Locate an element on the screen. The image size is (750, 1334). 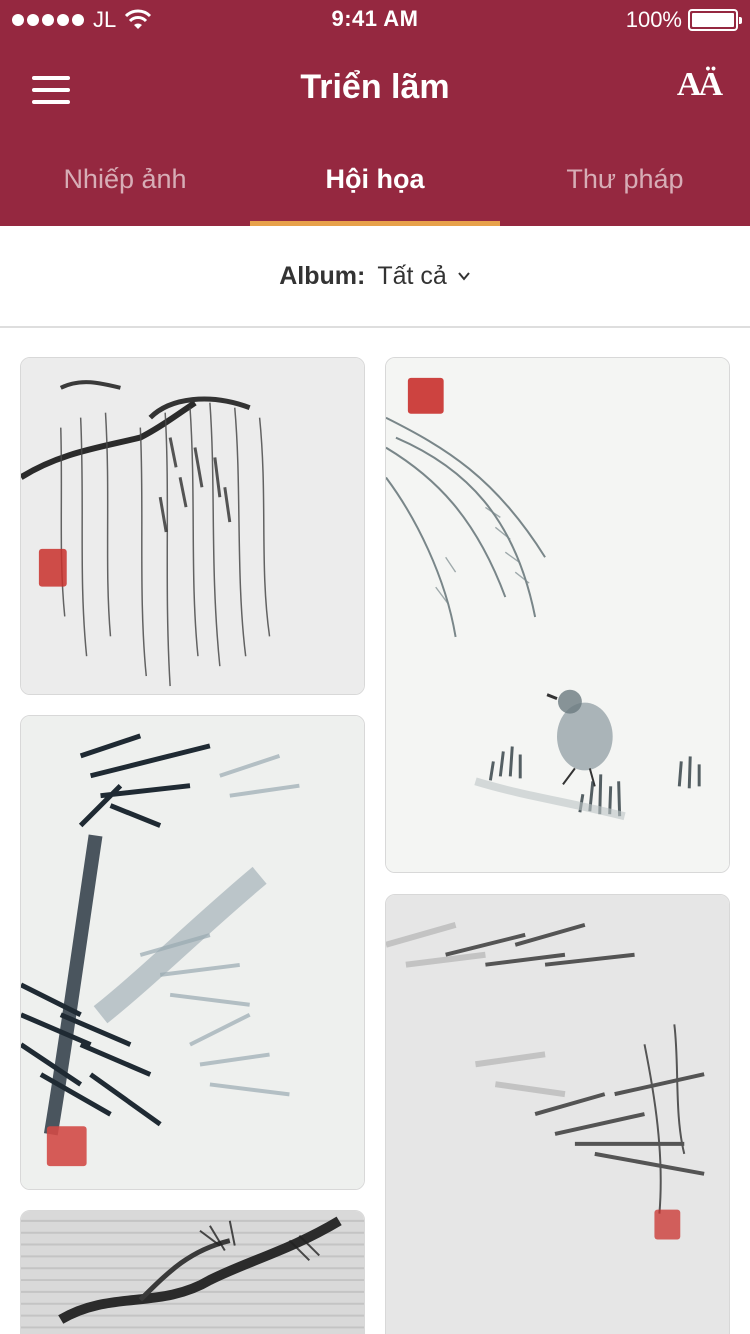
status-bar: JL 9:41 AM 100% is located at coordinates (375, 20).